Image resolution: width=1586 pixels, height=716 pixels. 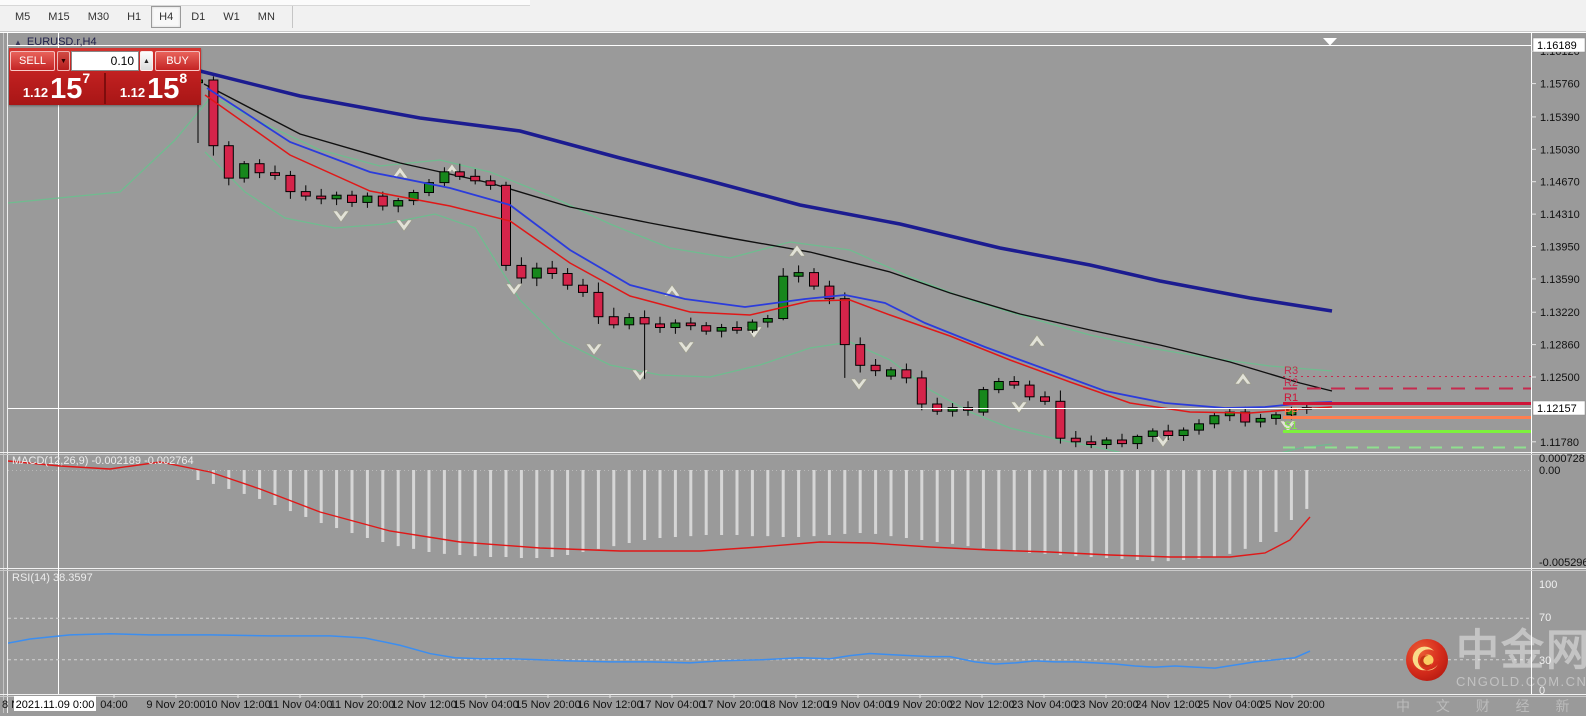 I want to click on timeframe-button-m5: M5, so click(x=22, y=17).